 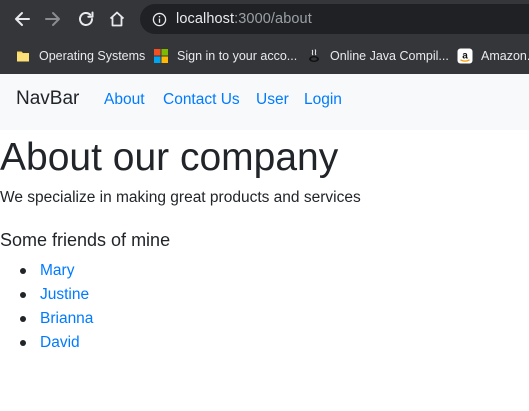 I want to click on amazon-icon: a, so click(x=465, y=56).